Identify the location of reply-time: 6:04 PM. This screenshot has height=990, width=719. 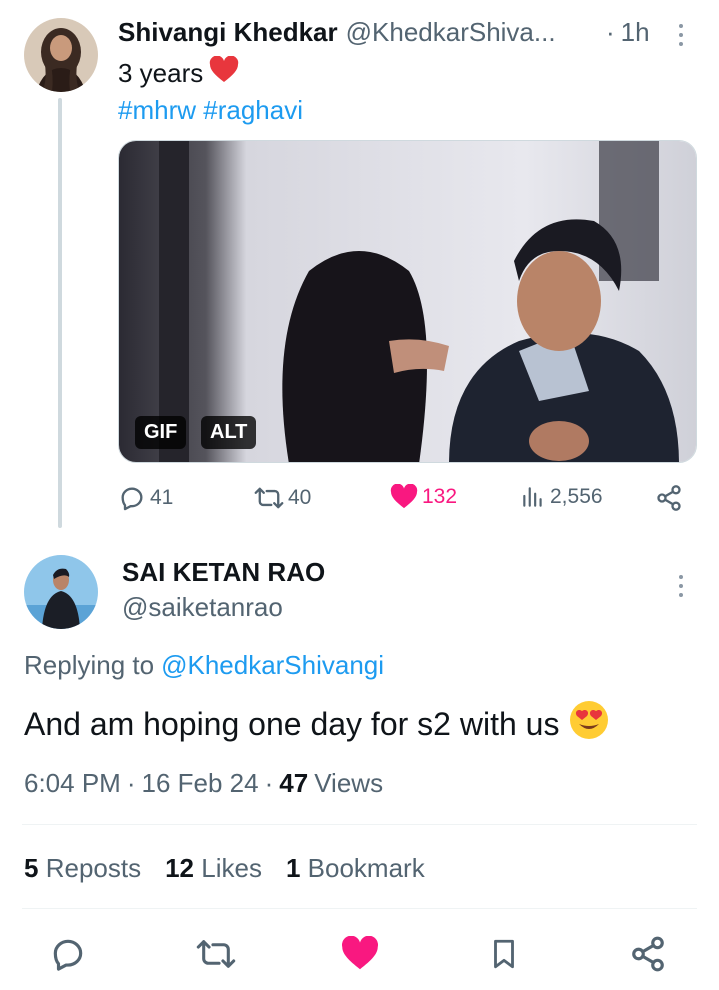
(72, 783).